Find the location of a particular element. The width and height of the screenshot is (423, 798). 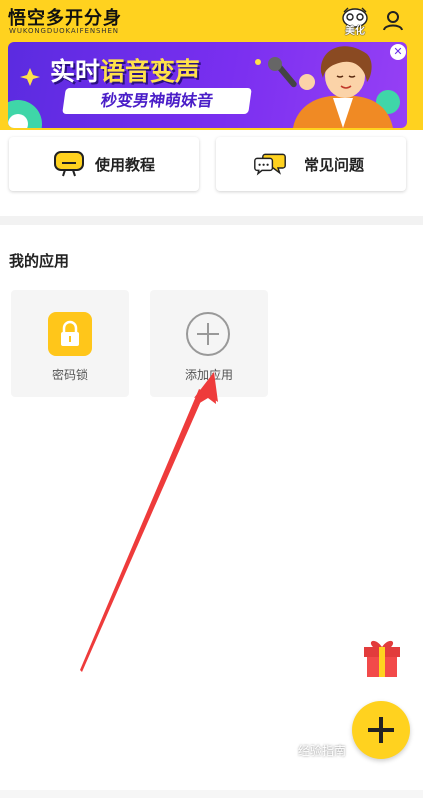

add-fab-button is located at coordinates (381, 730).